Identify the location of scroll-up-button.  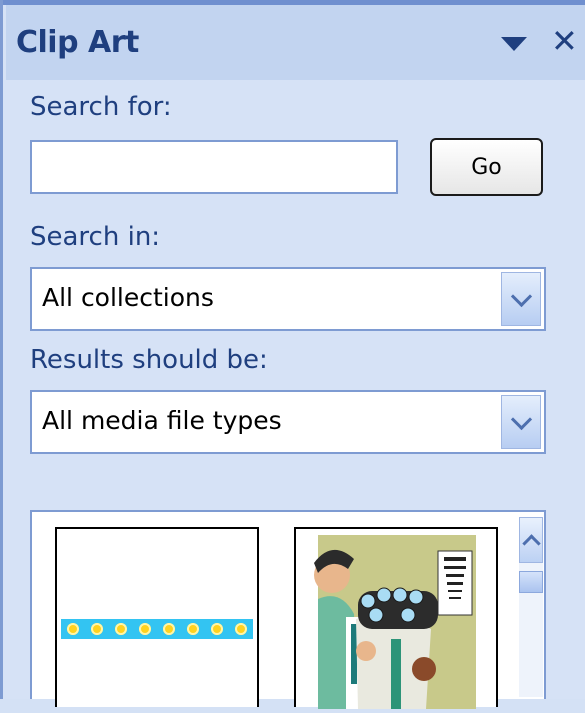
(531, 540).